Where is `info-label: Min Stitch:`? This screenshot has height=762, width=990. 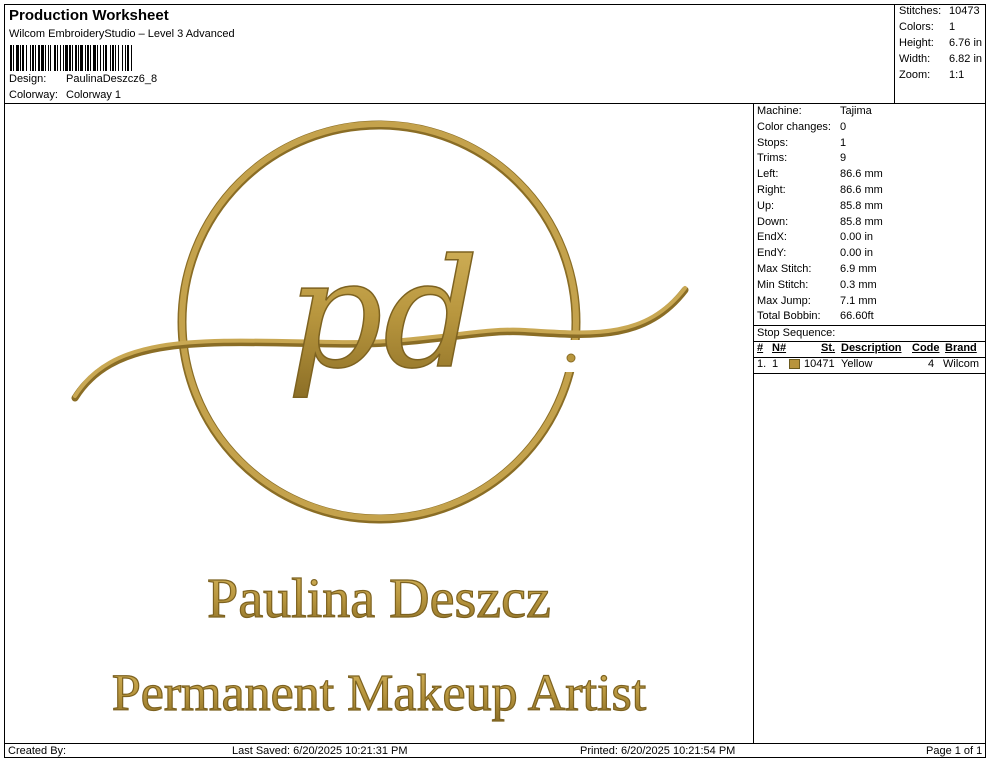 info-label: Min Stitch: is located at coordinates (783, 284).